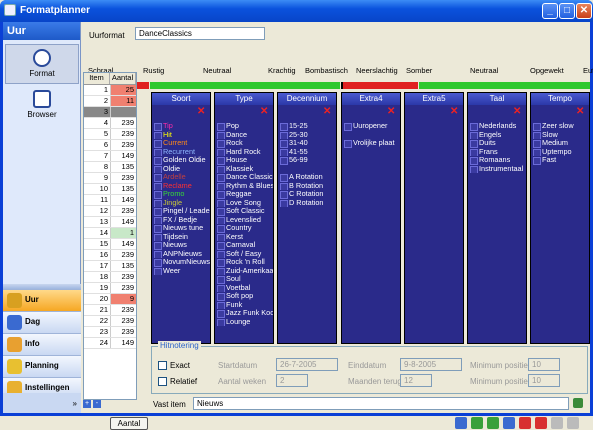 This screenshot has height=430, width=593. What do you see at coordinates (110, 299) in the screenshot?
I see `table-row: 20 9` at bounding box center [110, 299].